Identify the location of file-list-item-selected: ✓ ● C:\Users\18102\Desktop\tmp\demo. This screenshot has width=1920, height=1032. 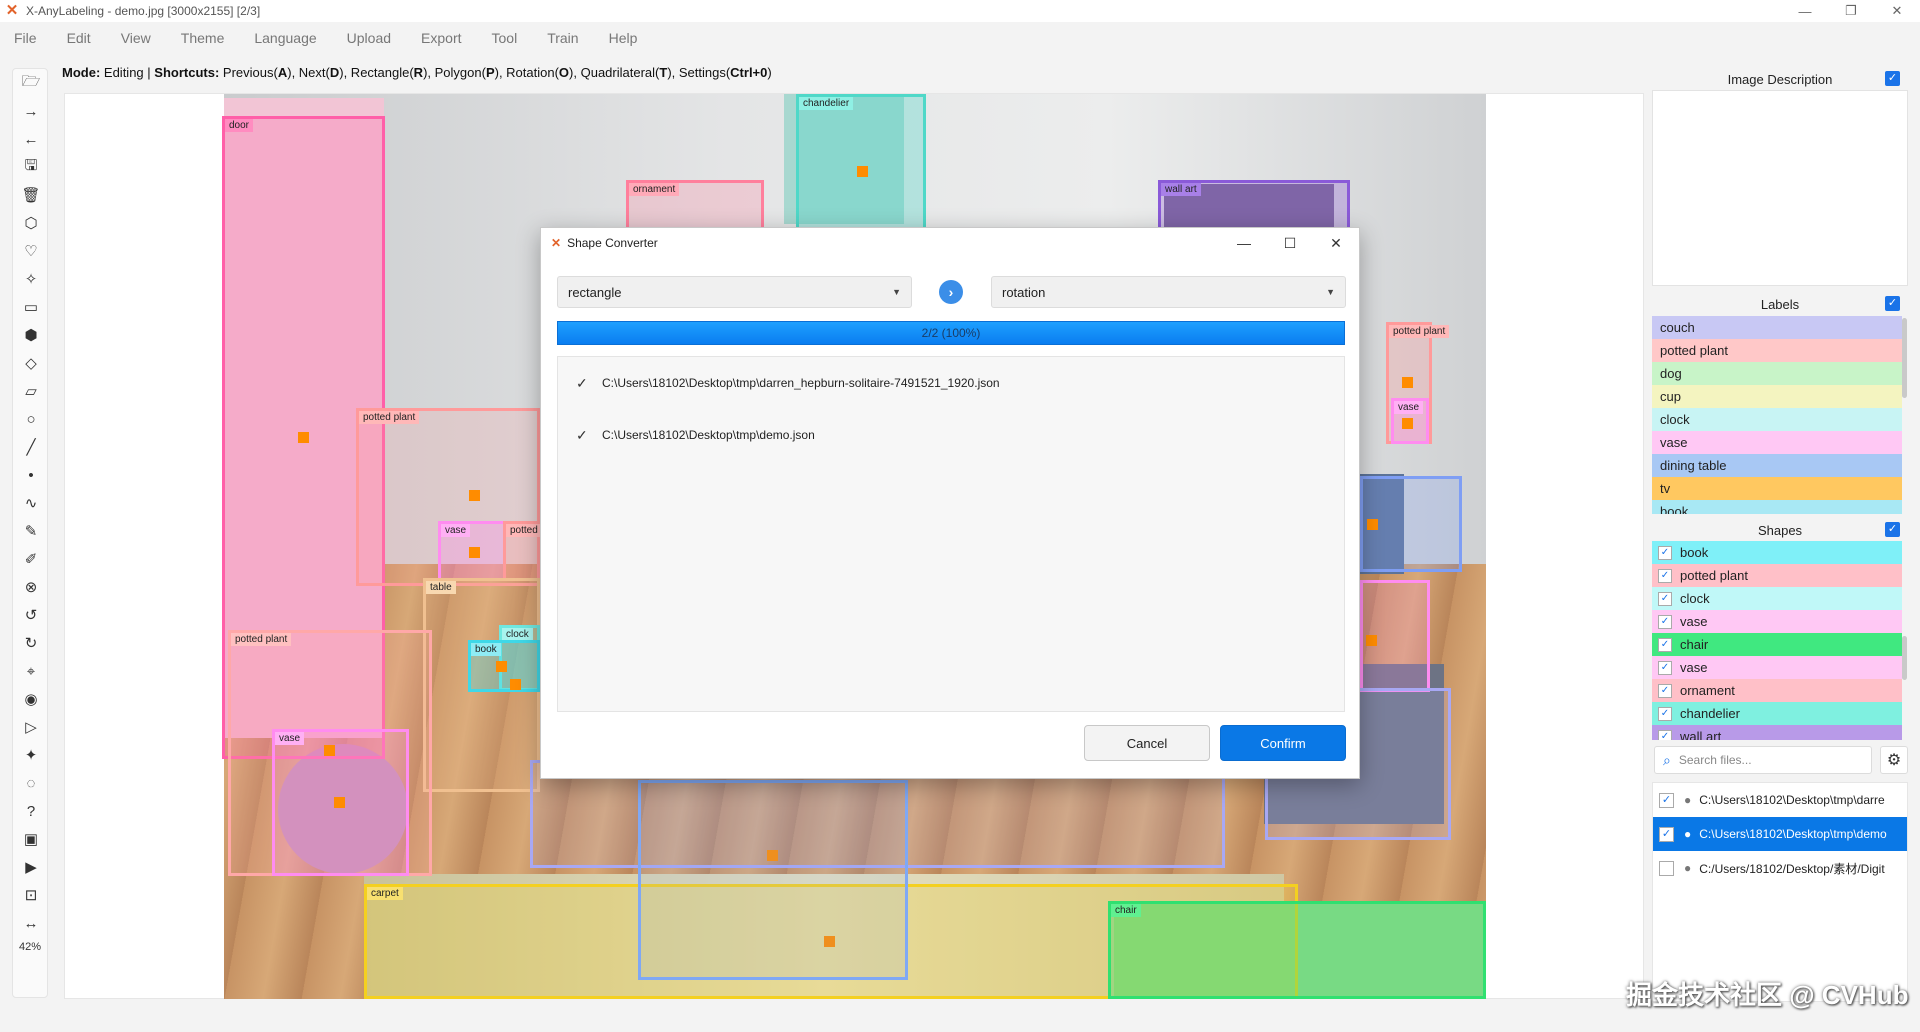
(1780, 834).